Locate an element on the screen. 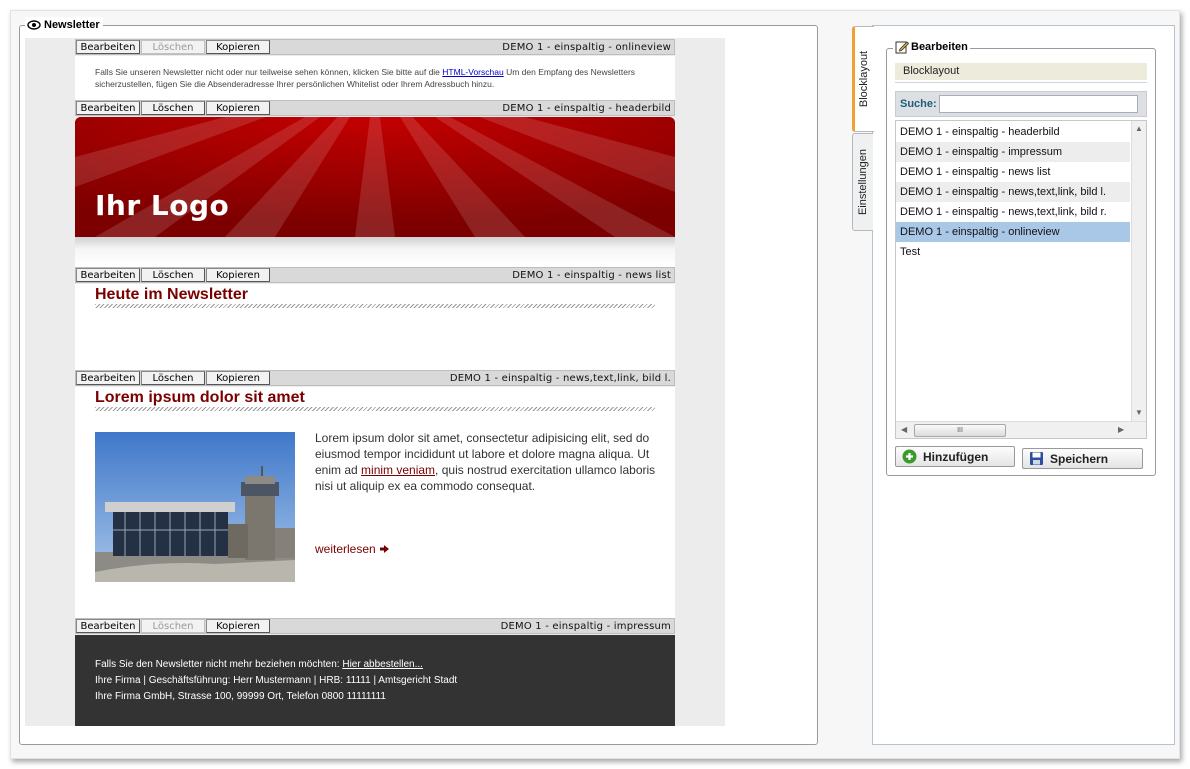 This screenshot has height=769, width=1190. html-preview-link: HTML-Vorschau is located at coordinates (472, 72).